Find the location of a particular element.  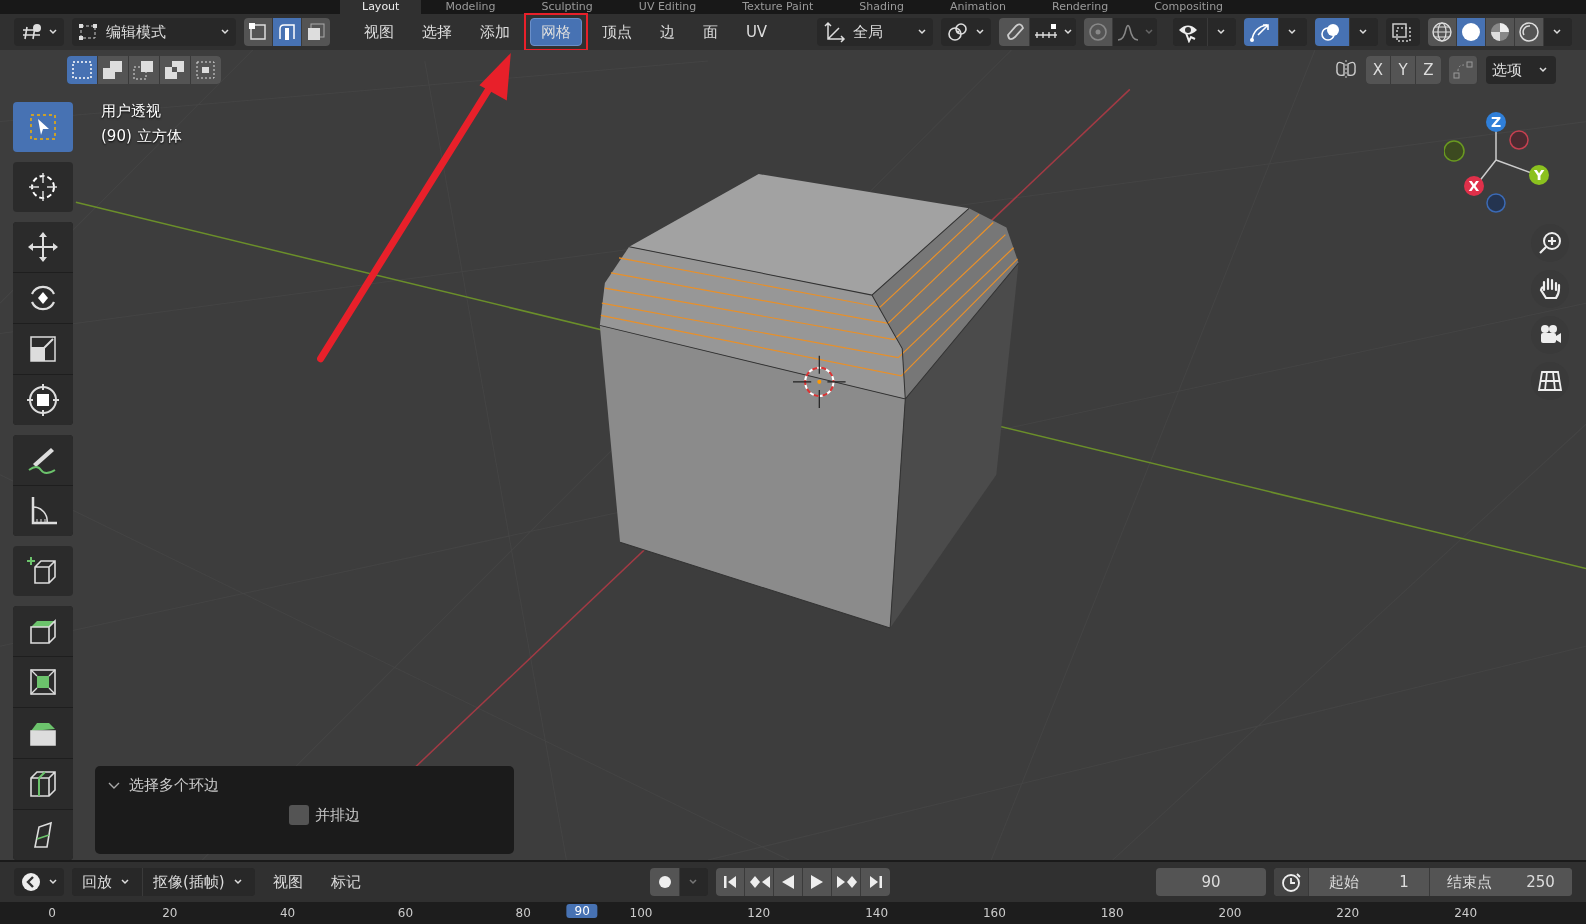

solid-sphere-icon is located at coordinates (1471, 32).